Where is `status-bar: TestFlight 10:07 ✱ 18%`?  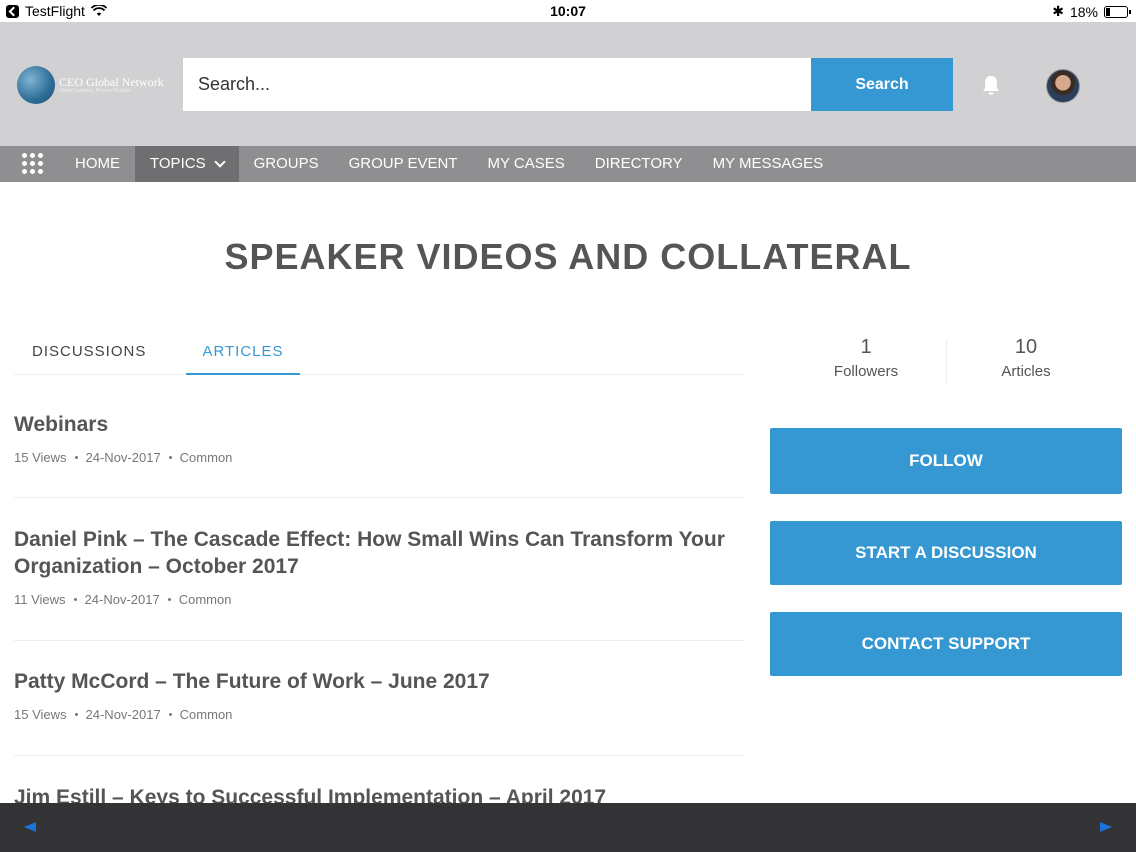 status-bar: TestFlight 10:07 ✱ 18% is located at coordinates (568, 11).